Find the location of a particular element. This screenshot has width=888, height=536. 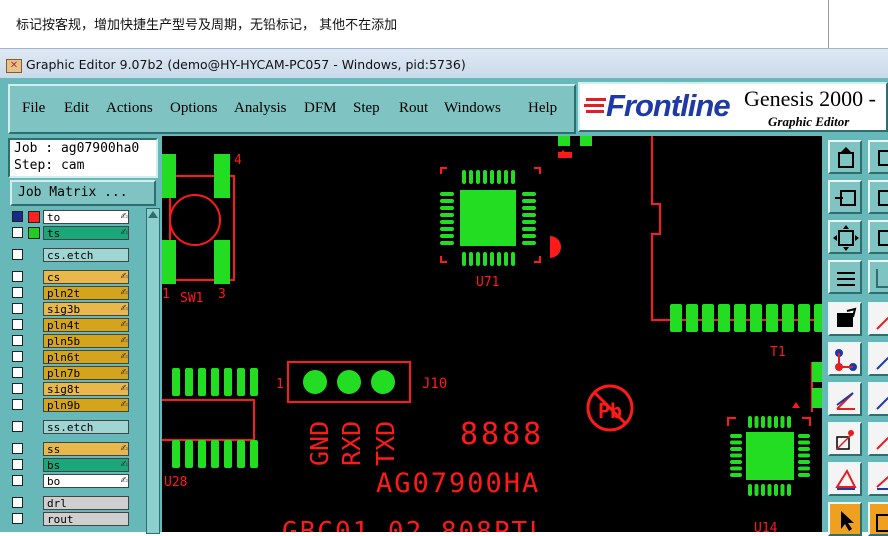

layer-name: pln2t is located at coordinates (86, 293).